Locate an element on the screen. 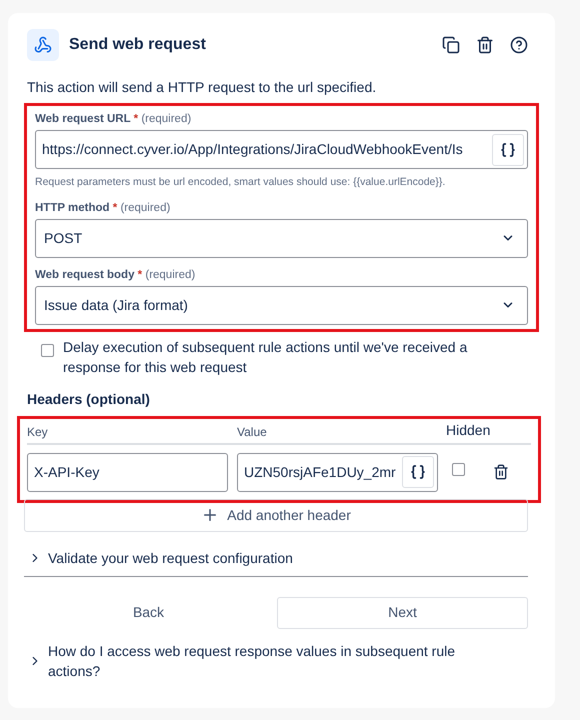  help-icon is located at coordinates (519, 45).